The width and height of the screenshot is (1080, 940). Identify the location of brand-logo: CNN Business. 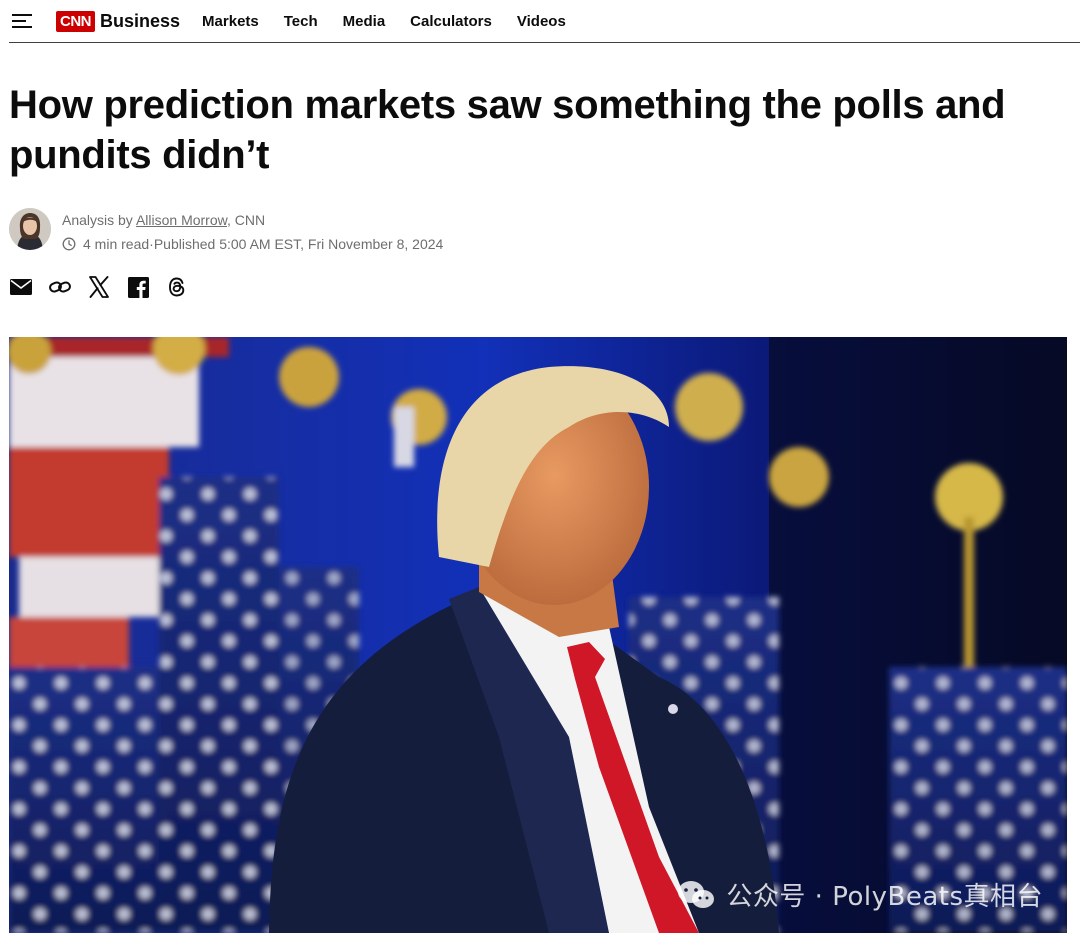
(118, 21).